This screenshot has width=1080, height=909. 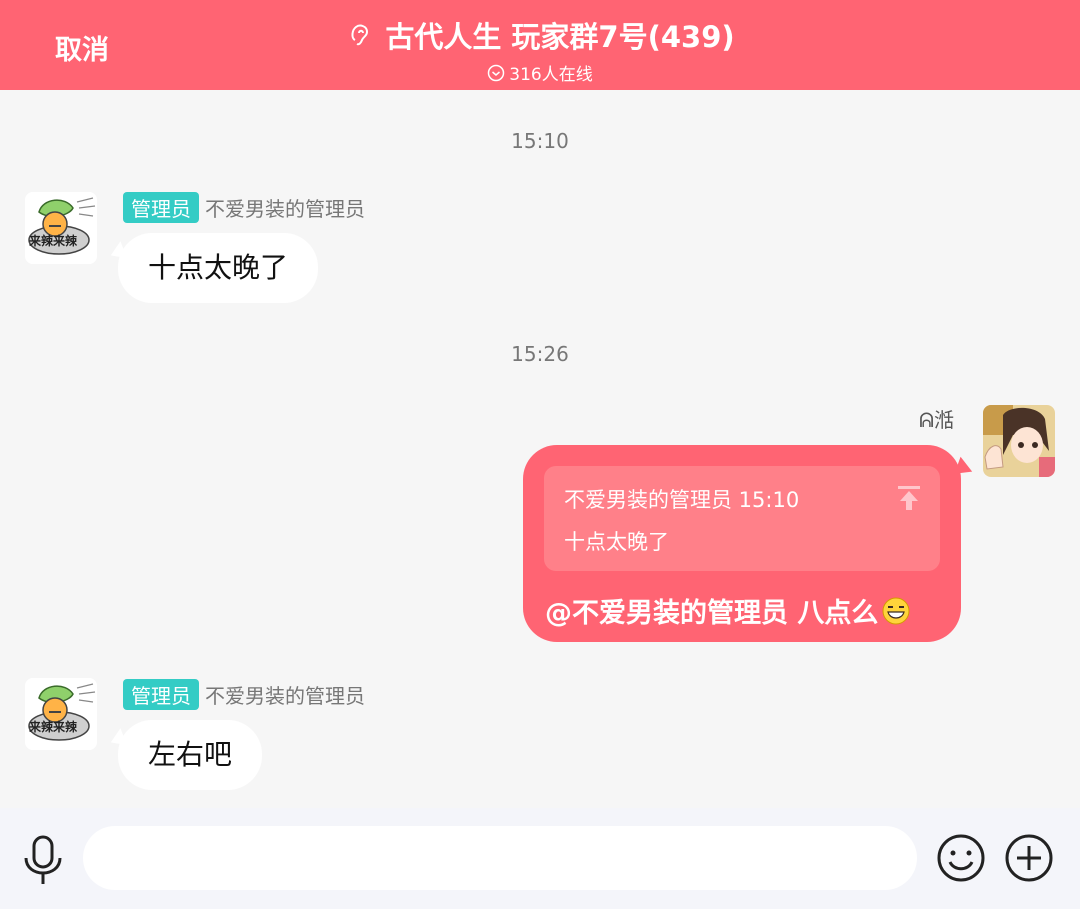 I want to click on top-bar: 取消 古代人生 玩家群7号(439) 316人在线, so click(x=540, y=45).